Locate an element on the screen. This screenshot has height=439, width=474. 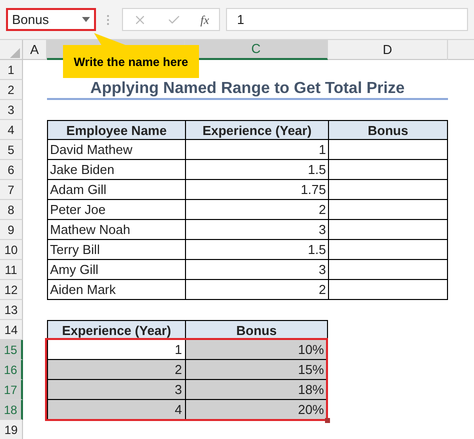
row-heading: 7 is located at coordinates (11, 190).